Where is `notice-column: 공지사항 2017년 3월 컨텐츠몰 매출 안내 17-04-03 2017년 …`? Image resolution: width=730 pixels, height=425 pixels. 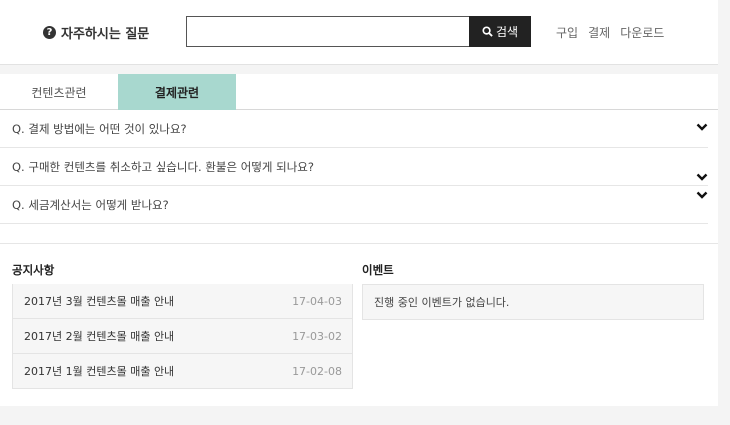 notice-column: 공지사항 2017년 3월 컨텐츠몰 매출 안내 17-04-03 2017년 … is located at coordinates (182, 325).